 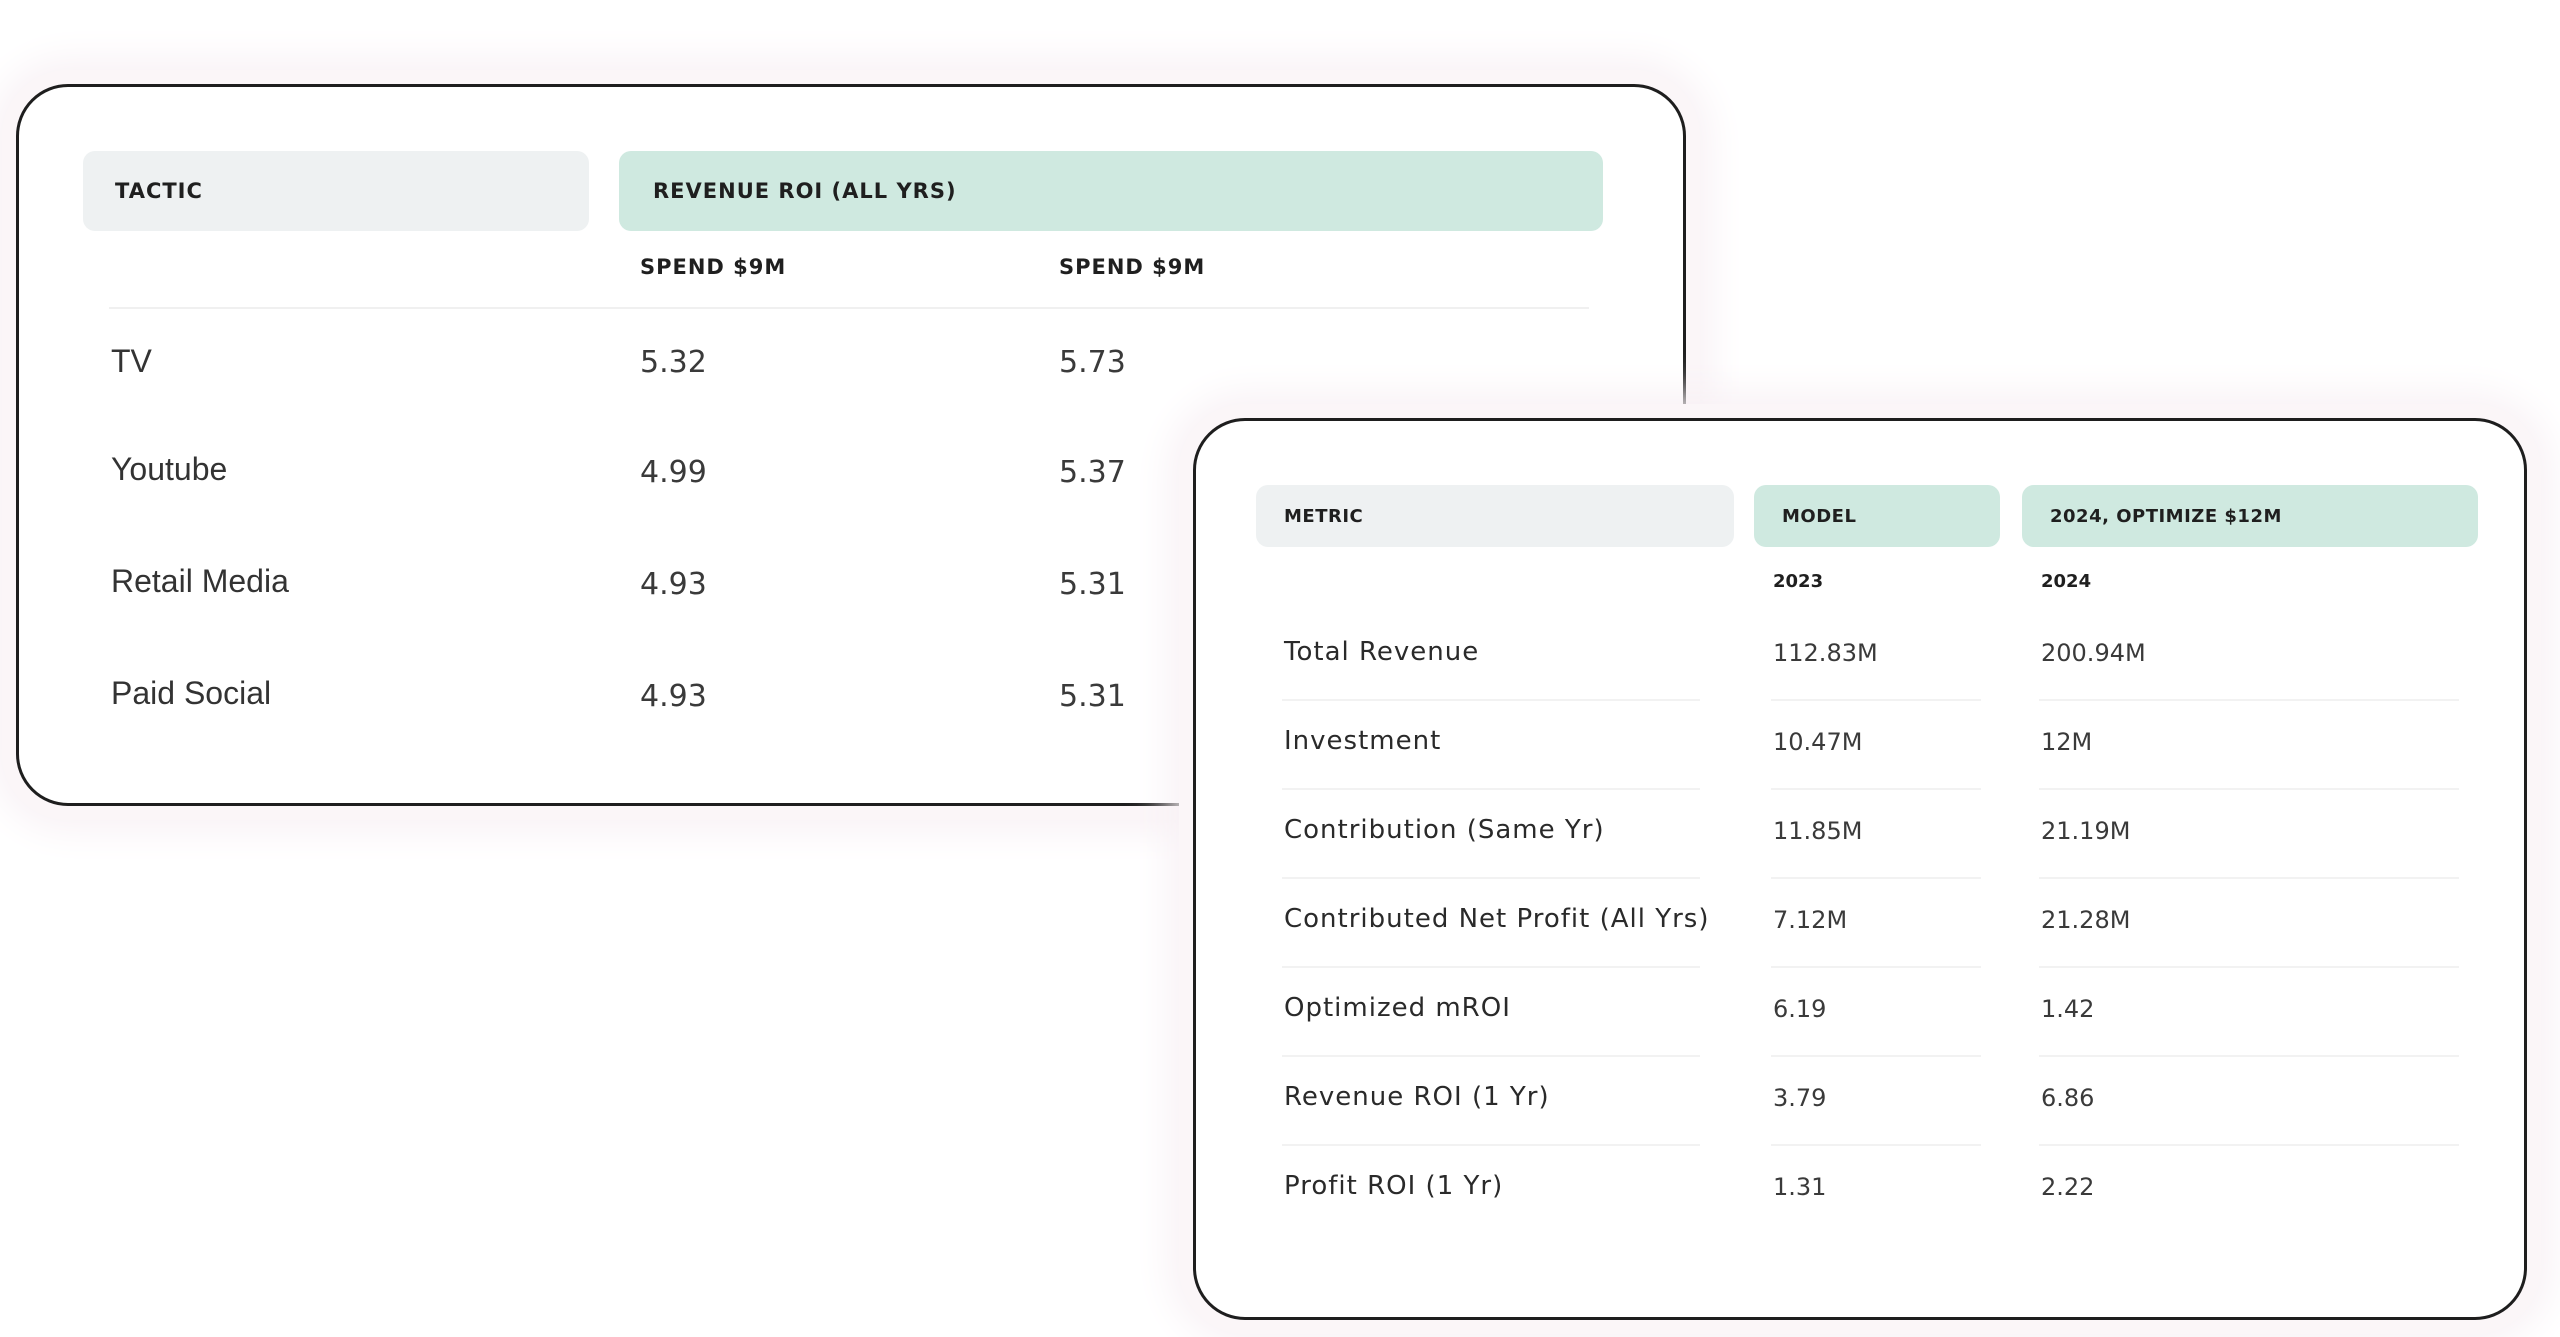 What do you see at coordinates (1800, 1098) in the screenshot?
I see `metric-value-2023: 3.79` at bounding box center [1800, 1098].